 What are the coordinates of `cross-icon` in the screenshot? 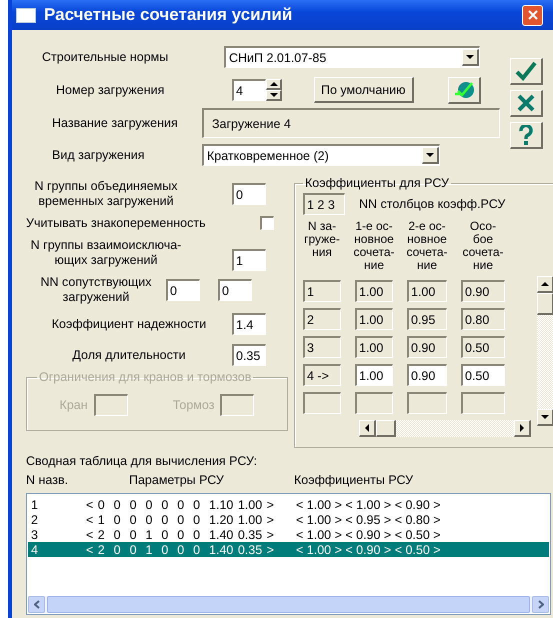 It's located at (526, 103).